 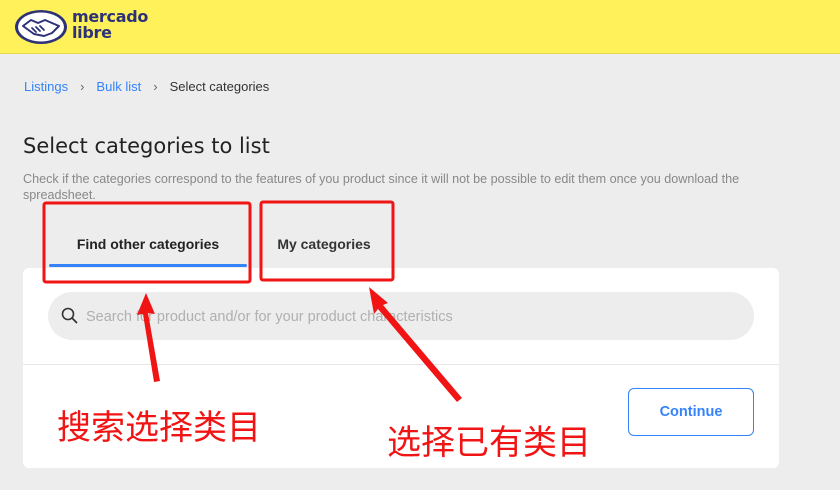 What do you see at coordinates (146, 146) in the screenshot?
I see `page-title: Select categories to list` at bounding box center [146, 146].